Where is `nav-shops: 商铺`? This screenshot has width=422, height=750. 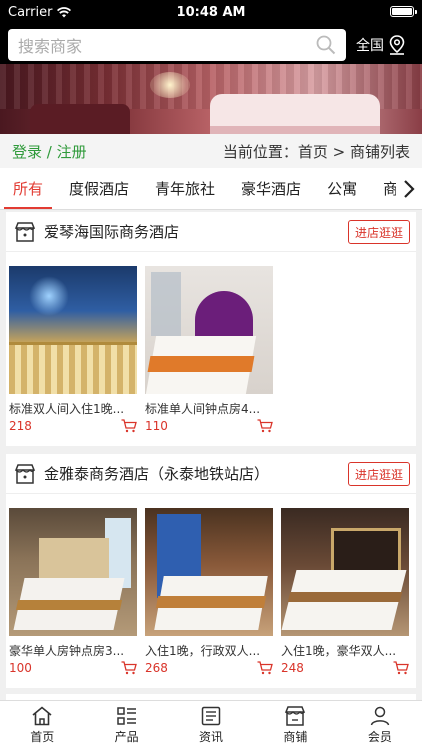
nav-shops: 商铺 is located at coordinates (295, 725).